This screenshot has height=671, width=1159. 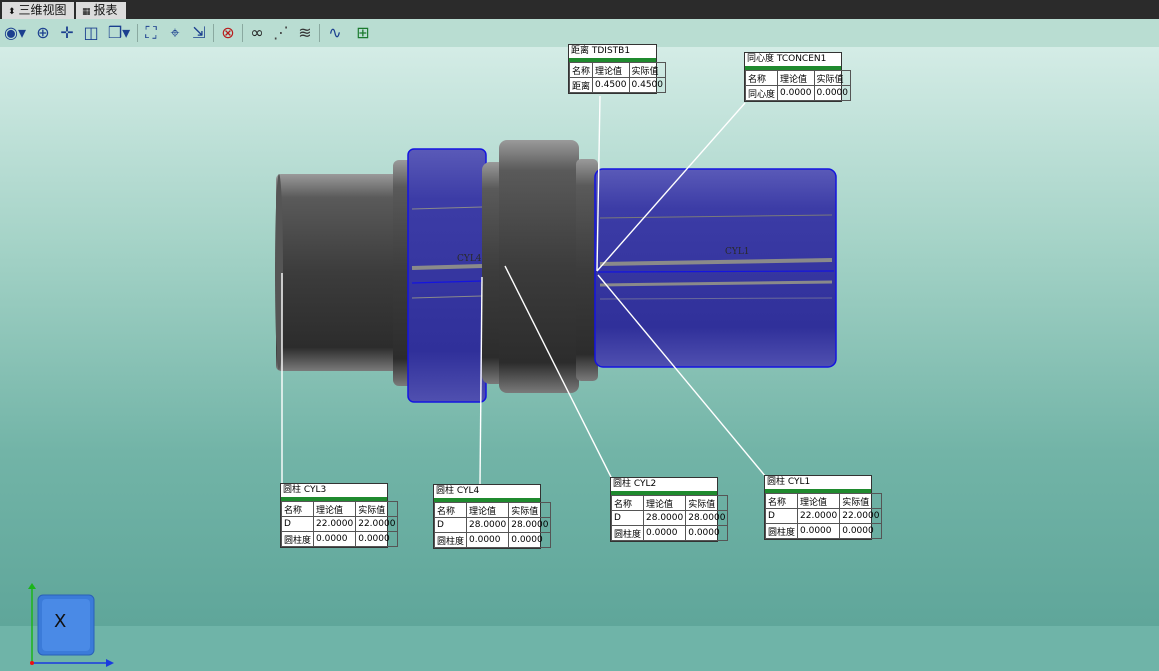 I want to click on card-title: 圆柱 CYL1, so click(x=789, y=482).